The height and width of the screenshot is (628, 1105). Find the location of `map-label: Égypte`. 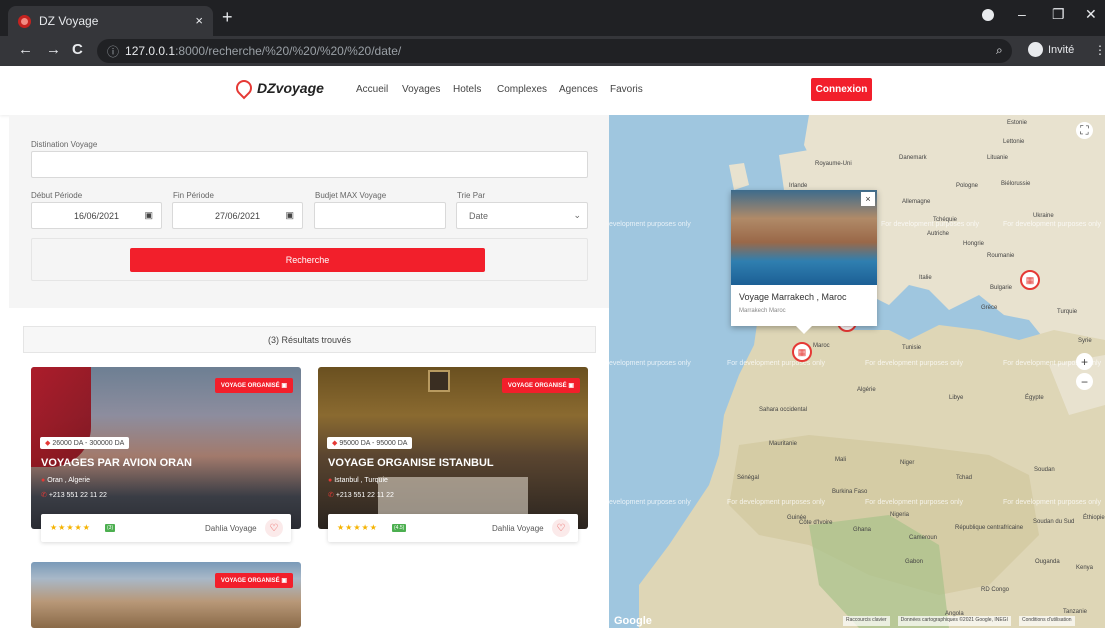

map-label: Égypte is located at coordinates (1034, 398).